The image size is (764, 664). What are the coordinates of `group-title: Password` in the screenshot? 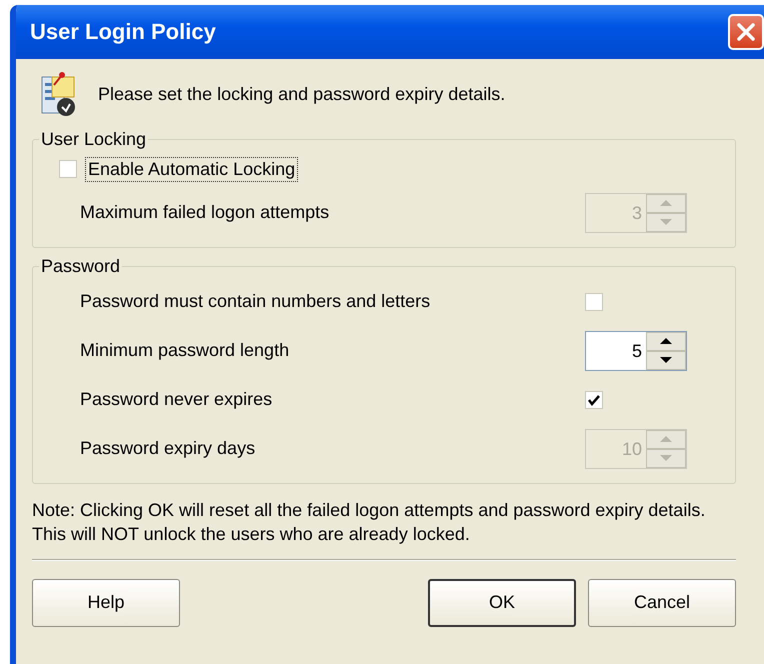 It's located at (81, 266).